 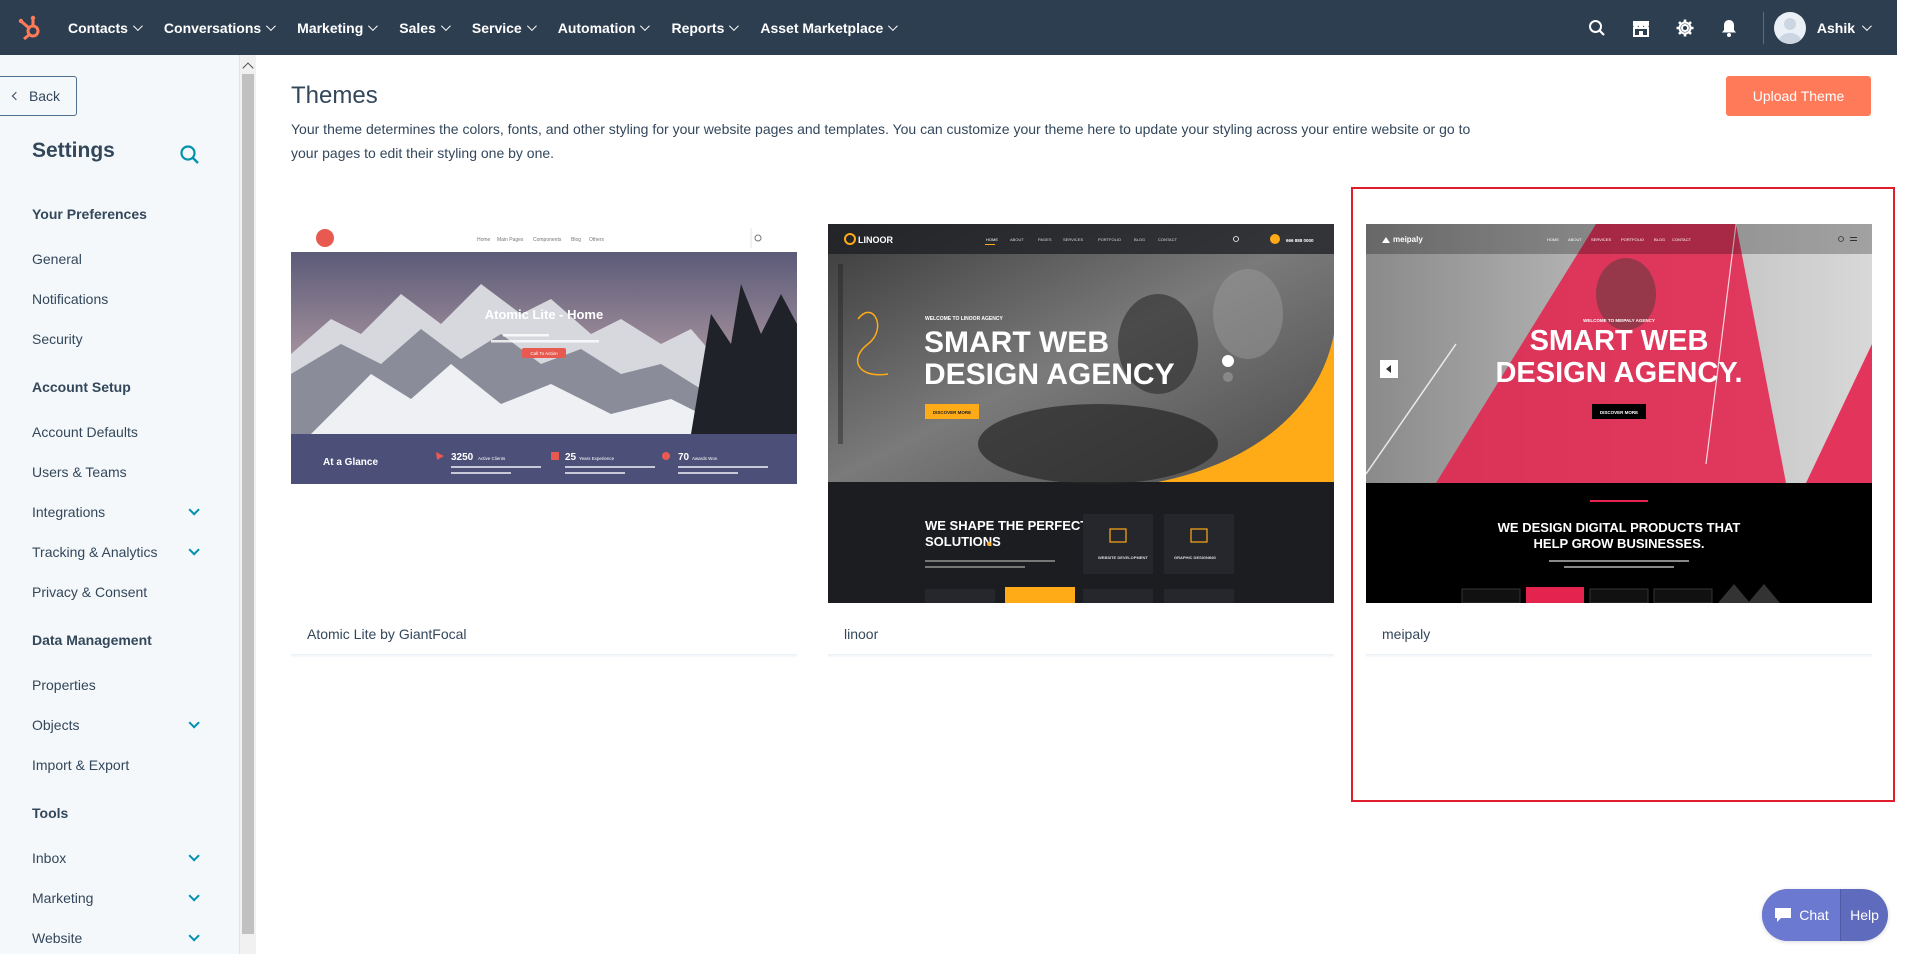 I want to click on sidebar-item-properties: Properties, so click(x=117, y=685).